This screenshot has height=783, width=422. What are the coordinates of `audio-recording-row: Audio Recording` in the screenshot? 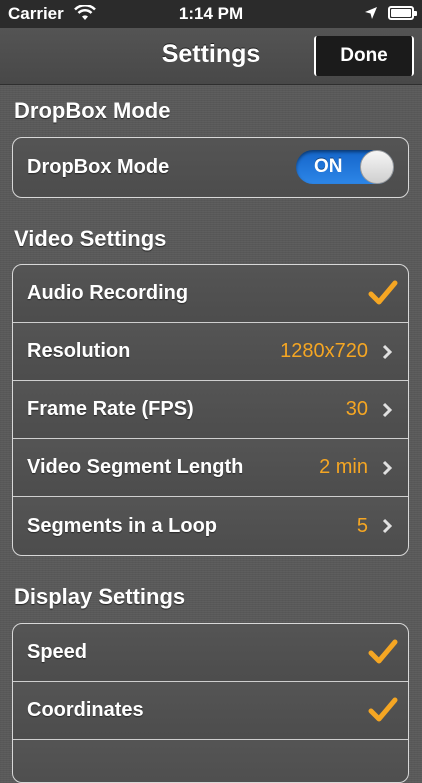 It's located at (210, 294).